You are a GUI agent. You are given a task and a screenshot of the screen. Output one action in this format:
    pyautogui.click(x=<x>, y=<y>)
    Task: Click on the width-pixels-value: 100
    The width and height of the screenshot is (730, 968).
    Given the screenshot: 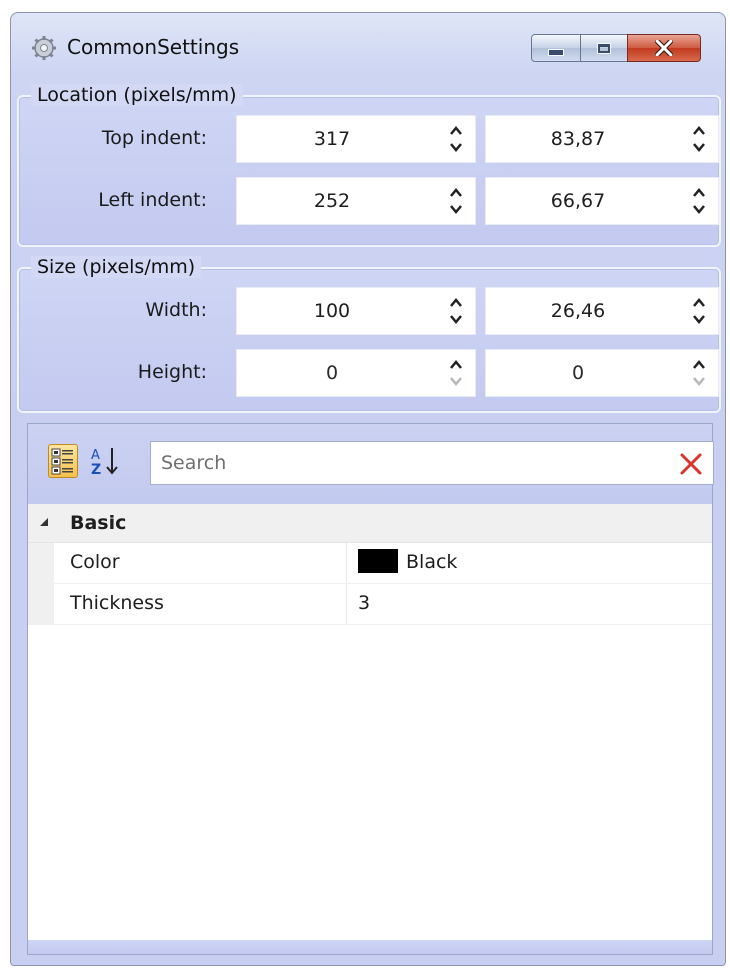 What is the action you would take?
    pyautogui.click(x=332, y=311)
    